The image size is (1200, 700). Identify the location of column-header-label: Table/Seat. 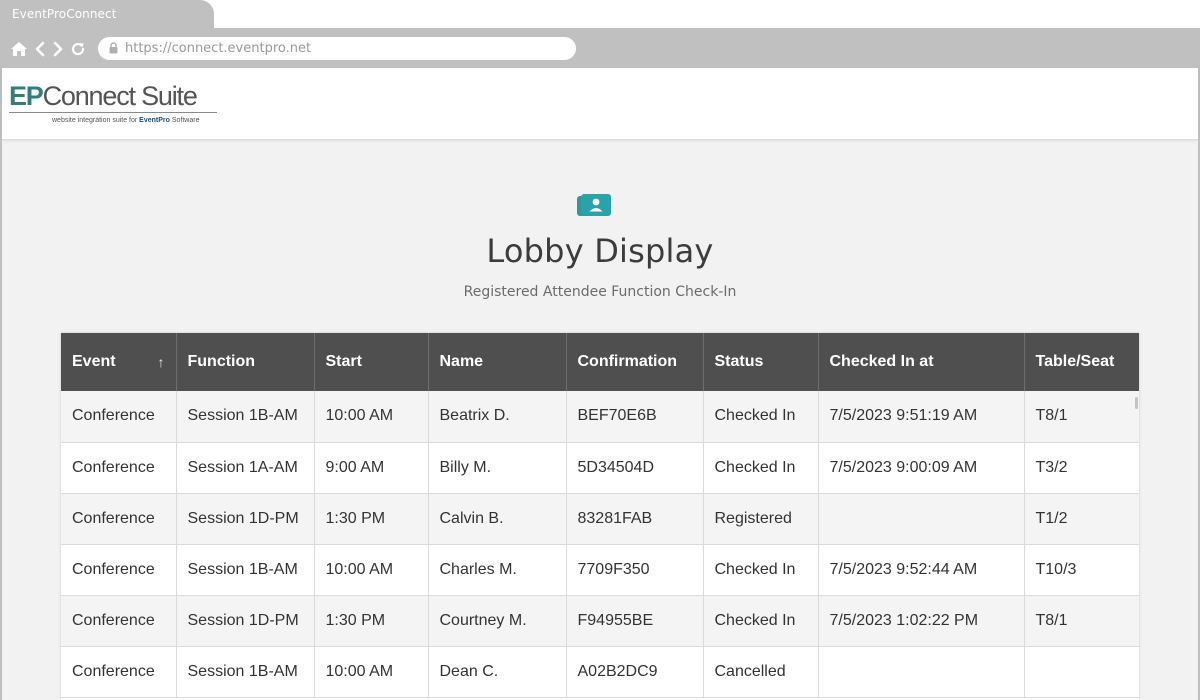
(1075, 361).